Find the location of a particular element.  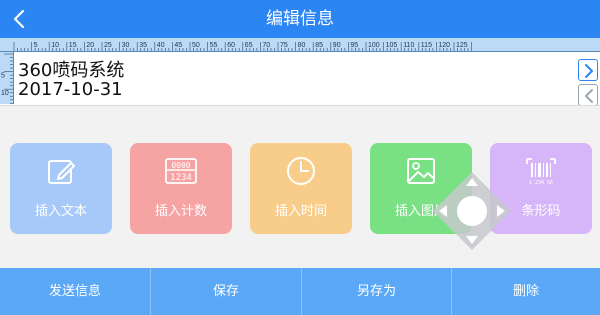

send-button: 发送信息 is located at coordinates (75, 291).